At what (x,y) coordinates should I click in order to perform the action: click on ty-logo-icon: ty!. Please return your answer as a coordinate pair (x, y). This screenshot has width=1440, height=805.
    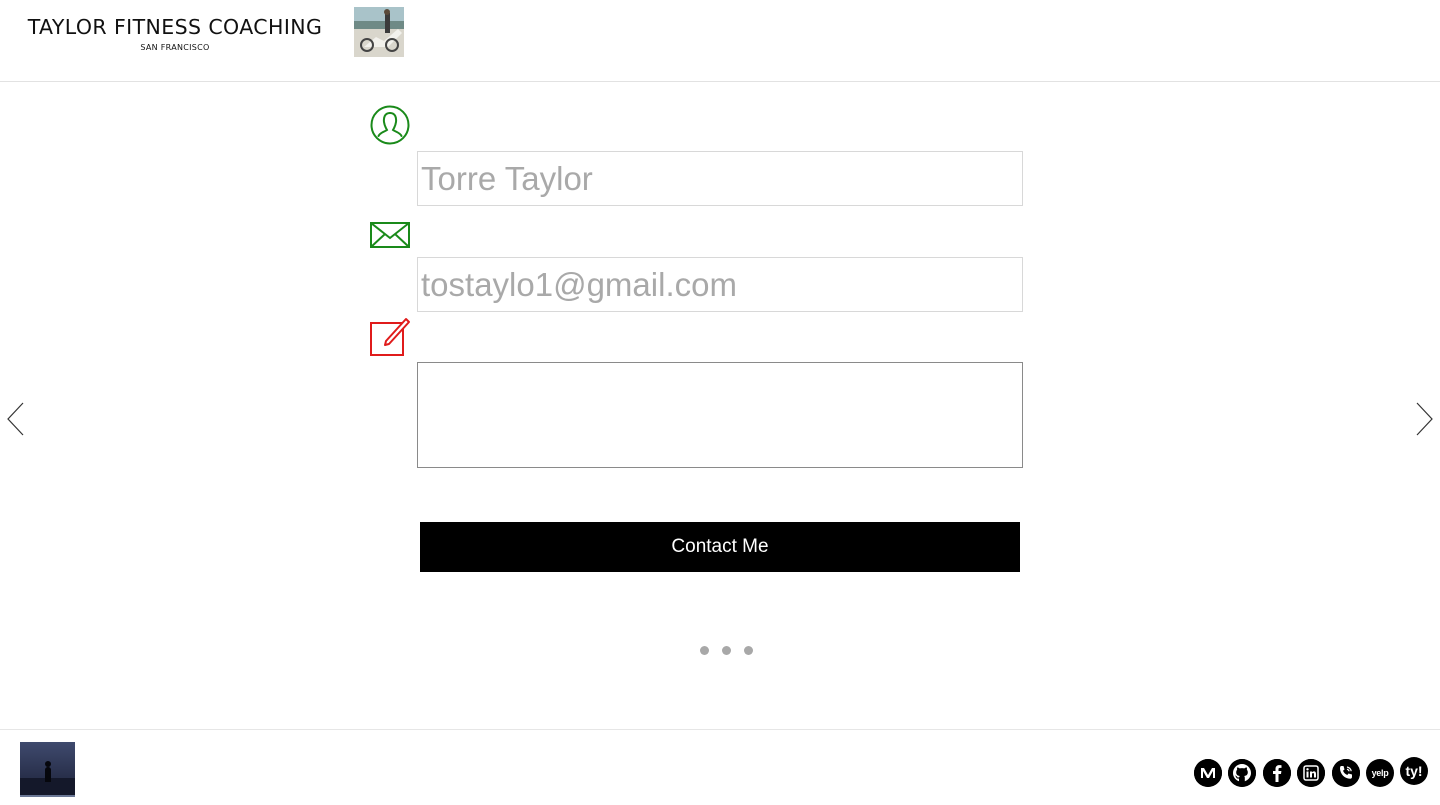
    Looking at the image, I should click on (1414, 771).